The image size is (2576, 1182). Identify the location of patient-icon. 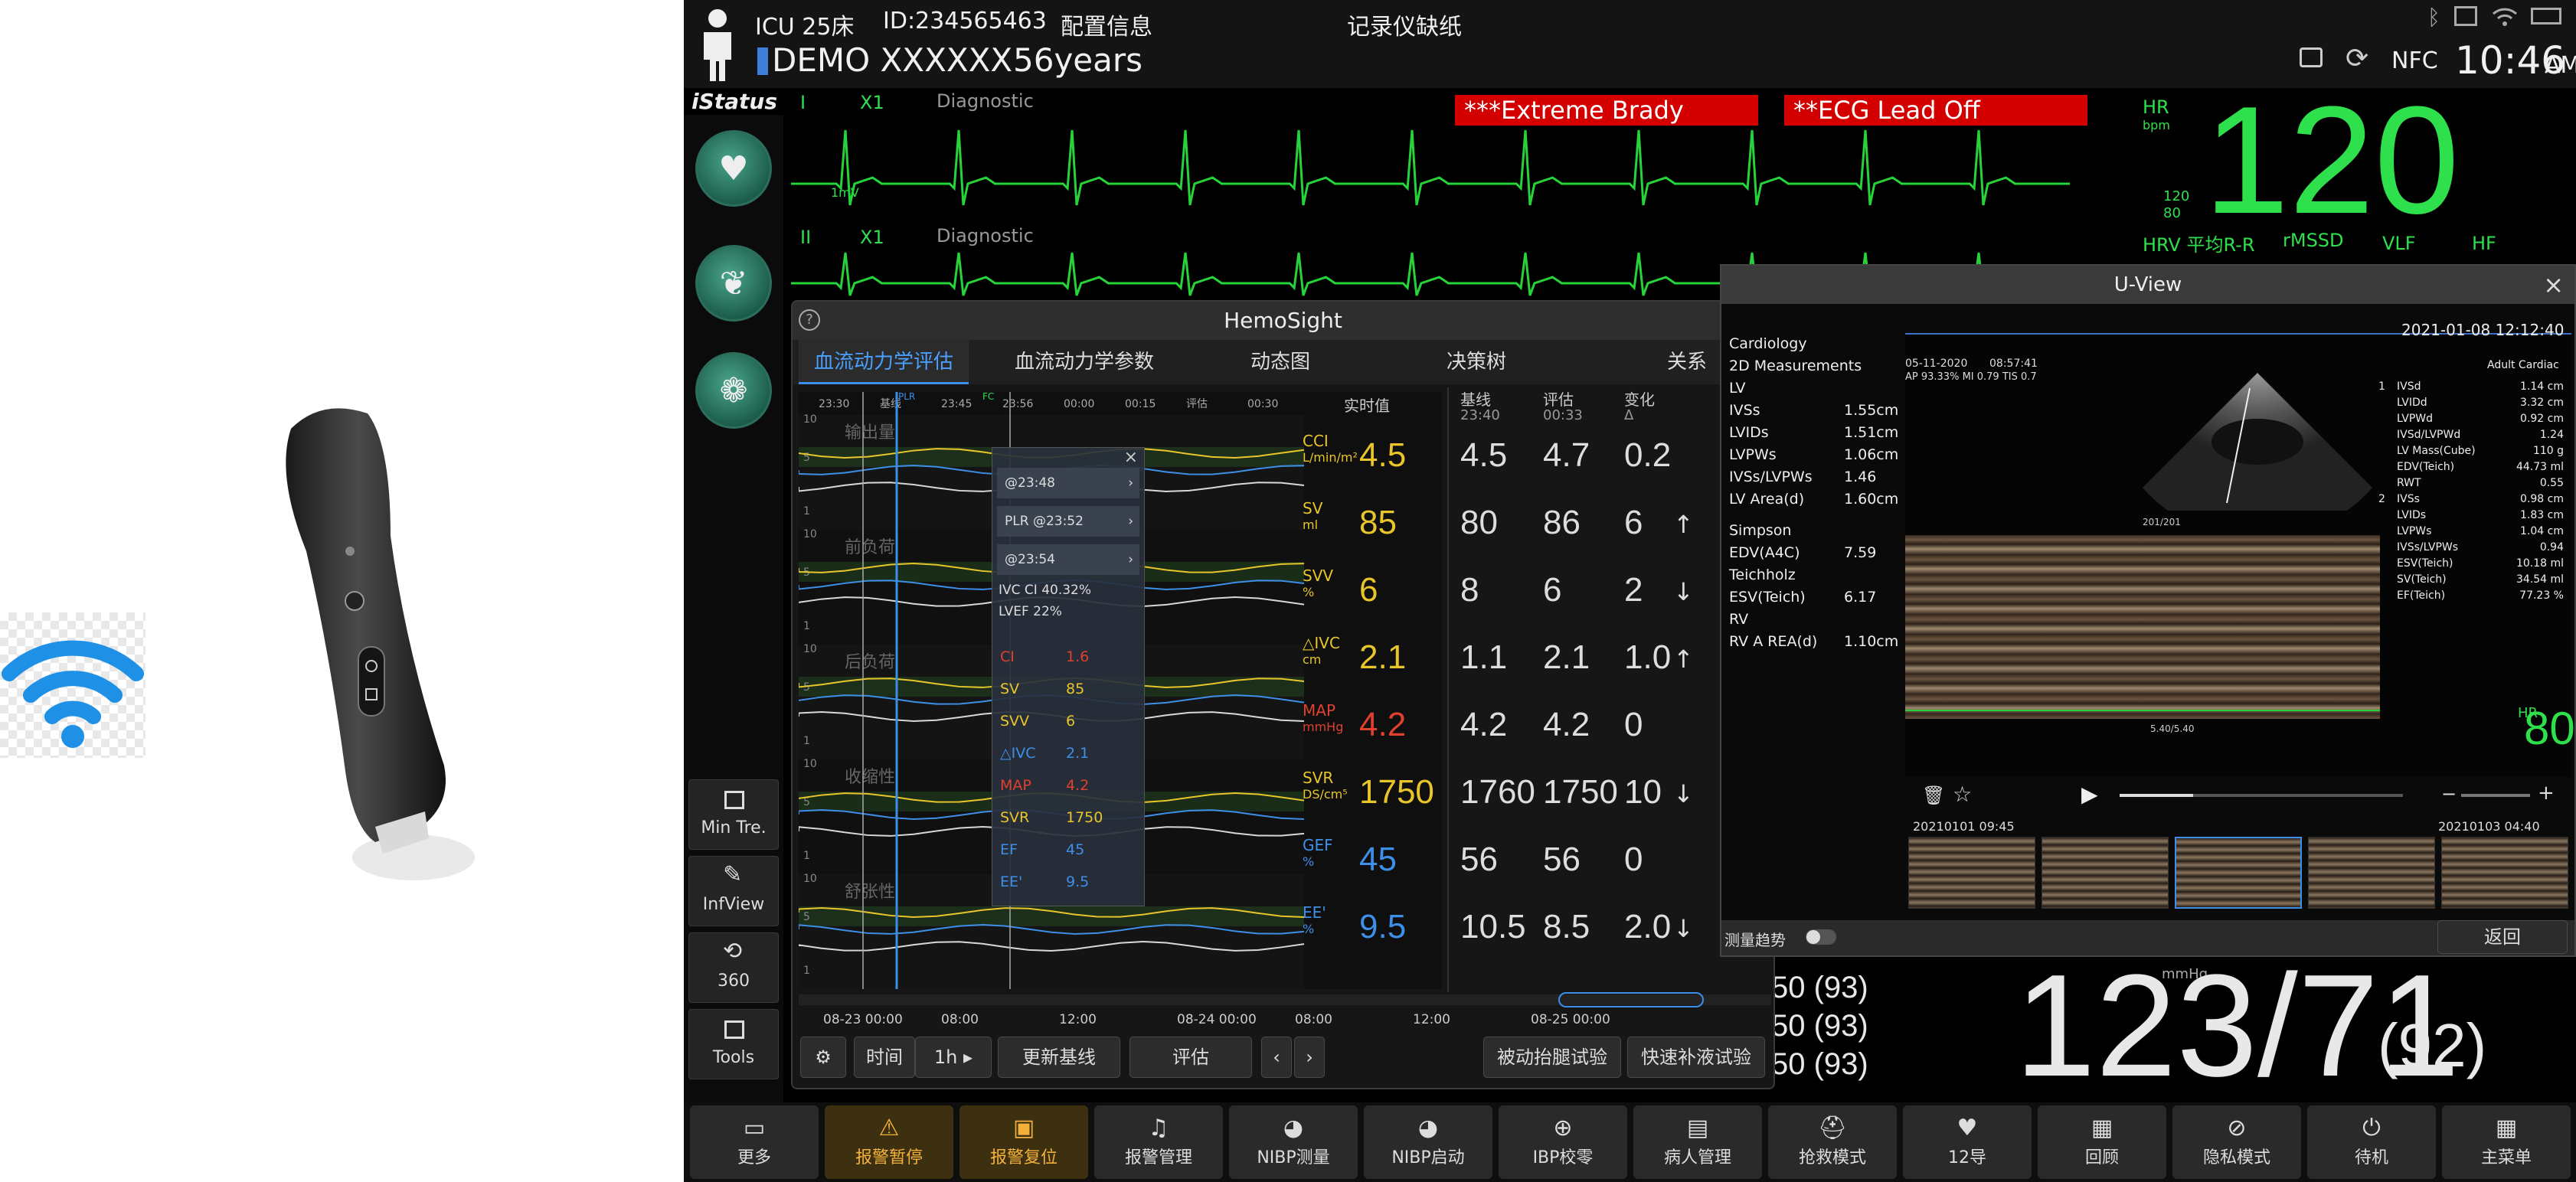
(717, 44).